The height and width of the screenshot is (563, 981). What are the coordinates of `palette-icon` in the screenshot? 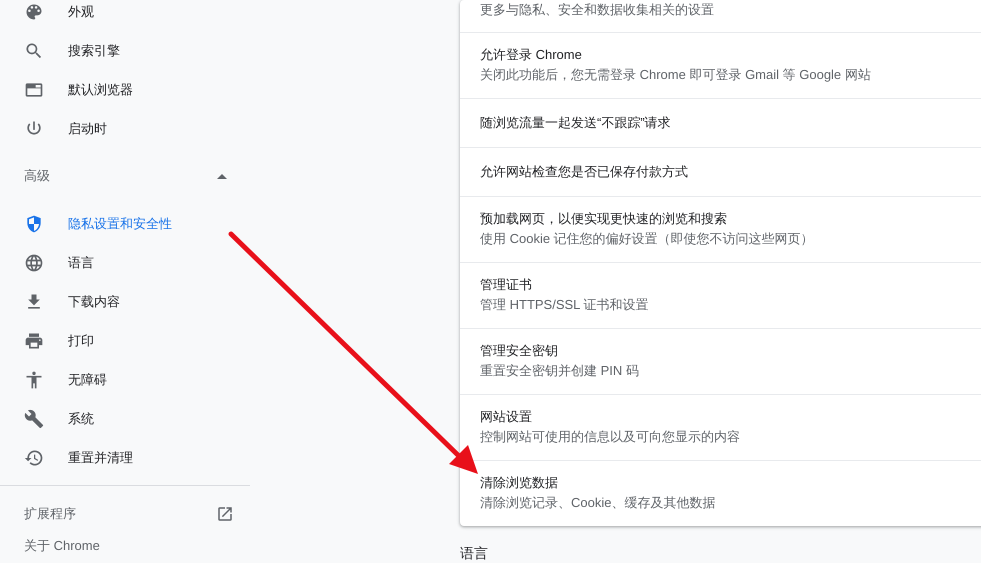 It's located at (34, 12).